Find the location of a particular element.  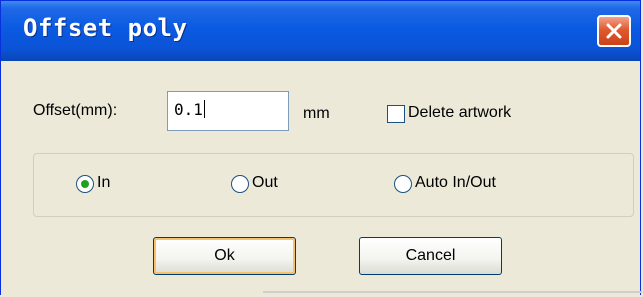

cancel-button: Cancel is located at coordinates (430, 256).